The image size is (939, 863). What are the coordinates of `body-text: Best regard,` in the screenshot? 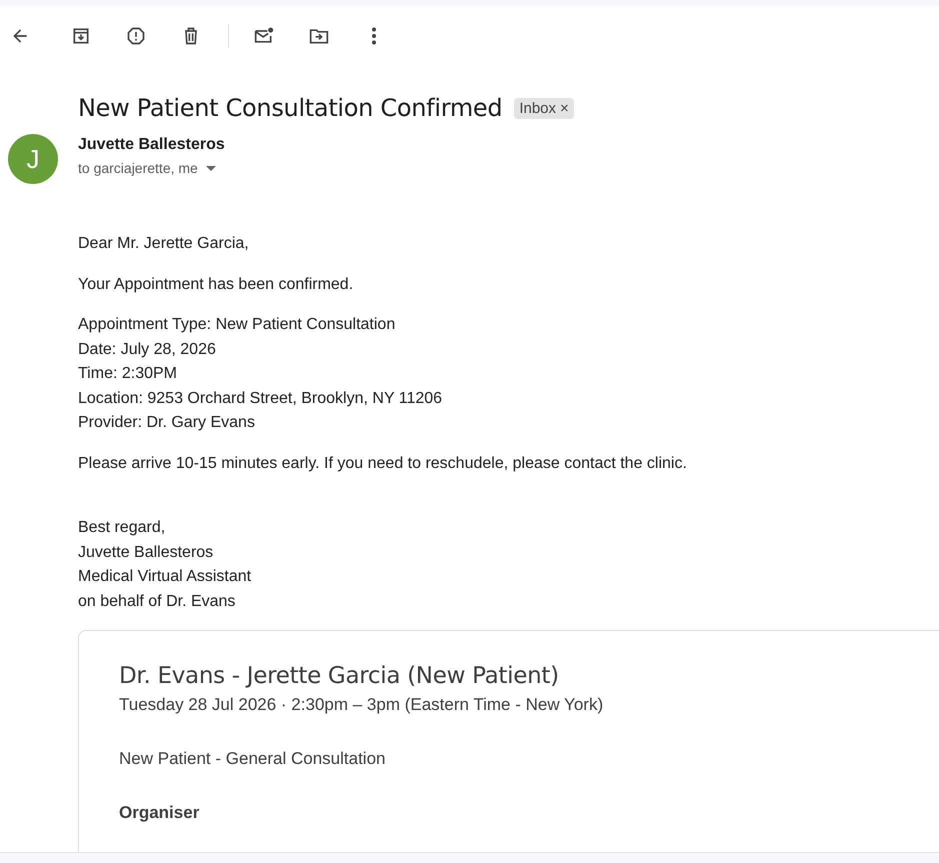 It's located at (122, 528).